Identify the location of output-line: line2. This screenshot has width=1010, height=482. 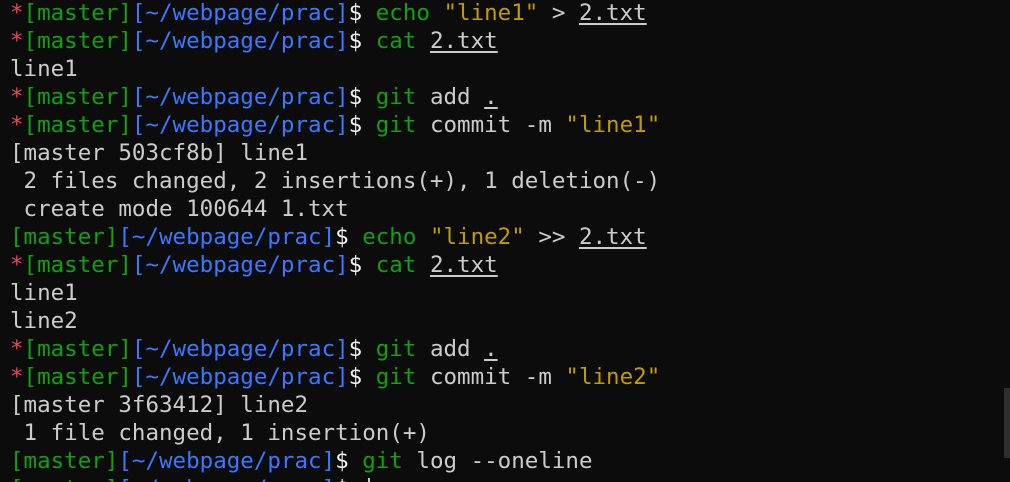
(505, 321).